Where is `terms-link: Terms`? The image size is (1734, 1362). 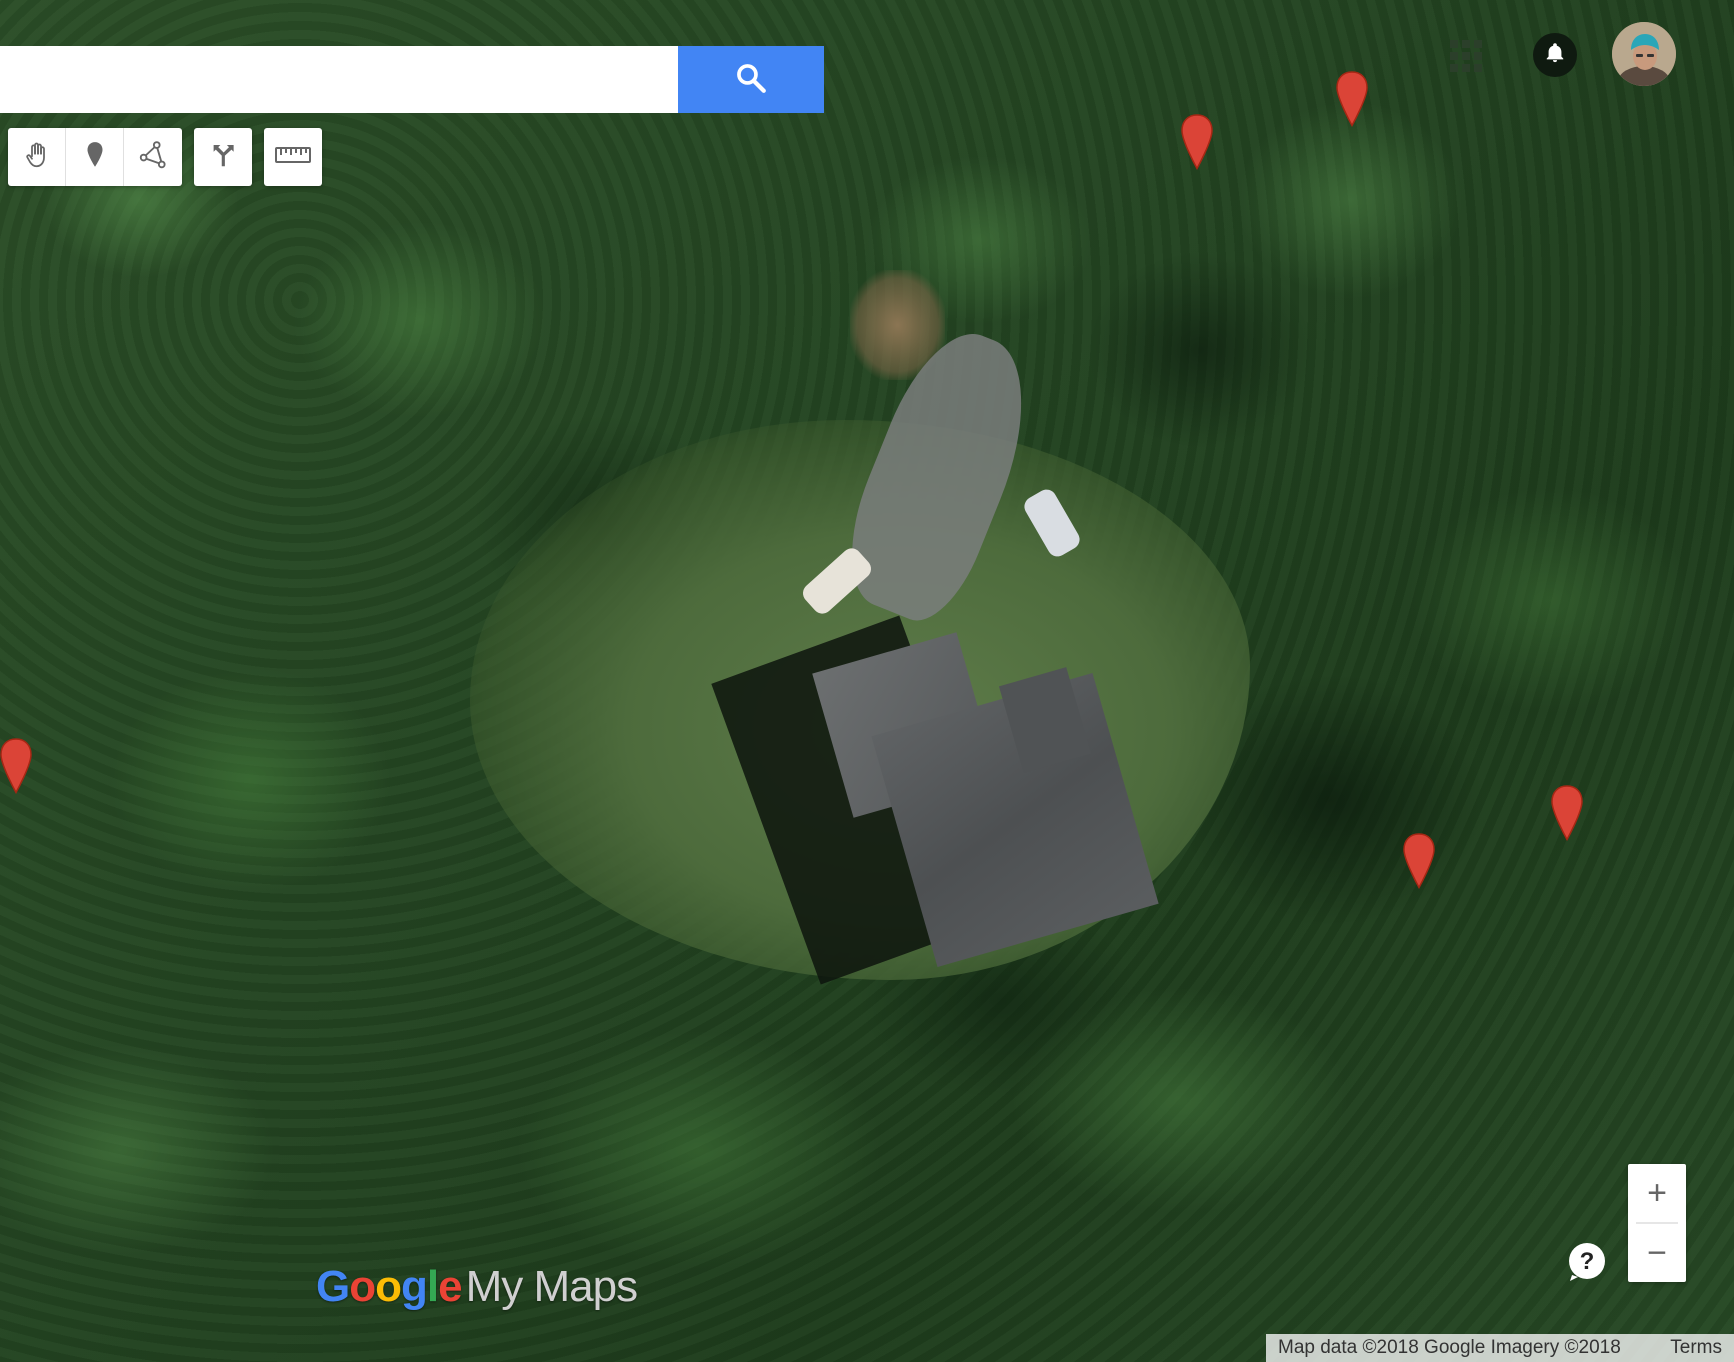
terms-link: Terms is located at coordinates (1702, 1348).